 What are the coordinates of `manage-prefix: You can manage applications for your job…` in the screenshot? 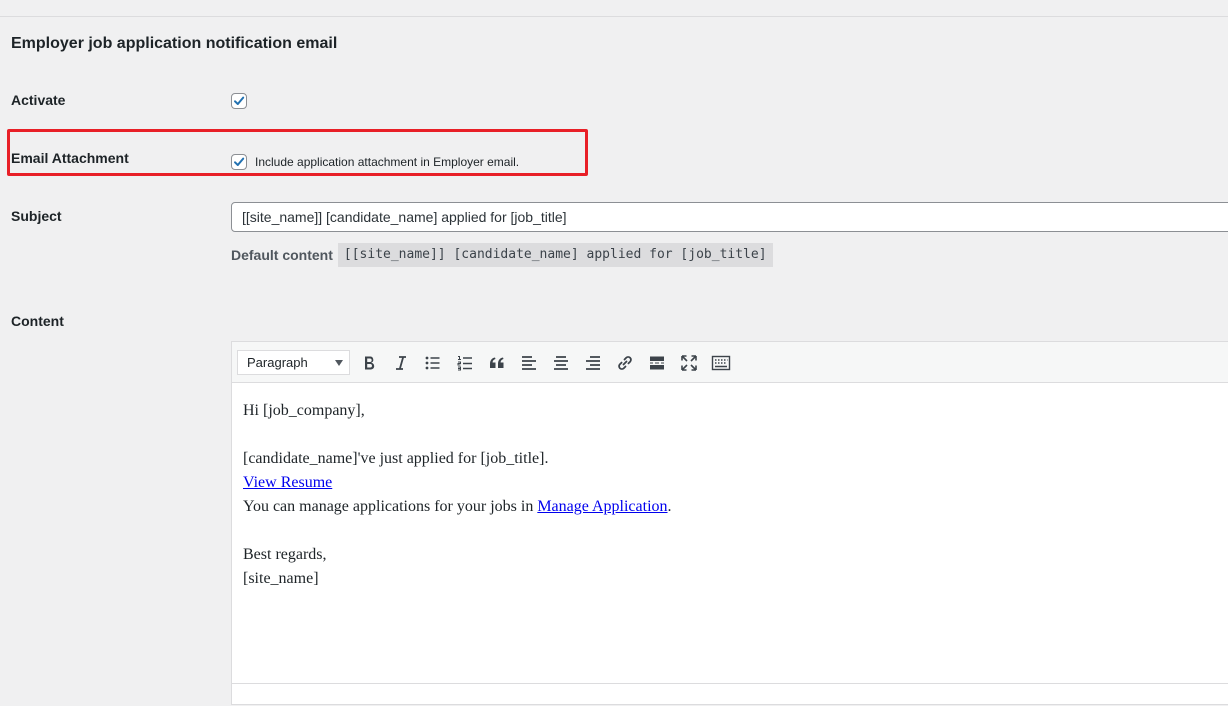 It's located at (390, 506).